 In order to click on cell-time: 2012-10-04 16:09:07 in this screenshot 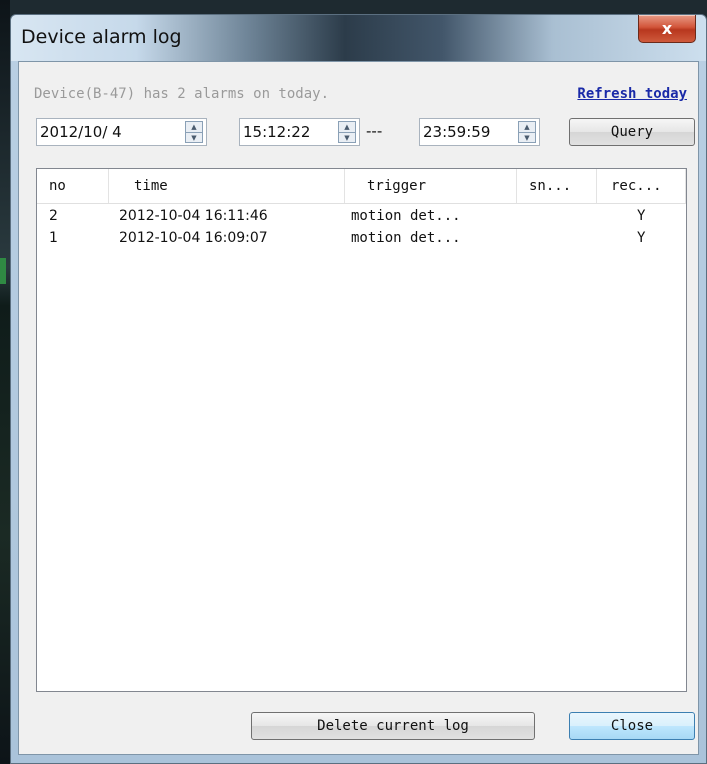, I will do `click(193, 238)`.